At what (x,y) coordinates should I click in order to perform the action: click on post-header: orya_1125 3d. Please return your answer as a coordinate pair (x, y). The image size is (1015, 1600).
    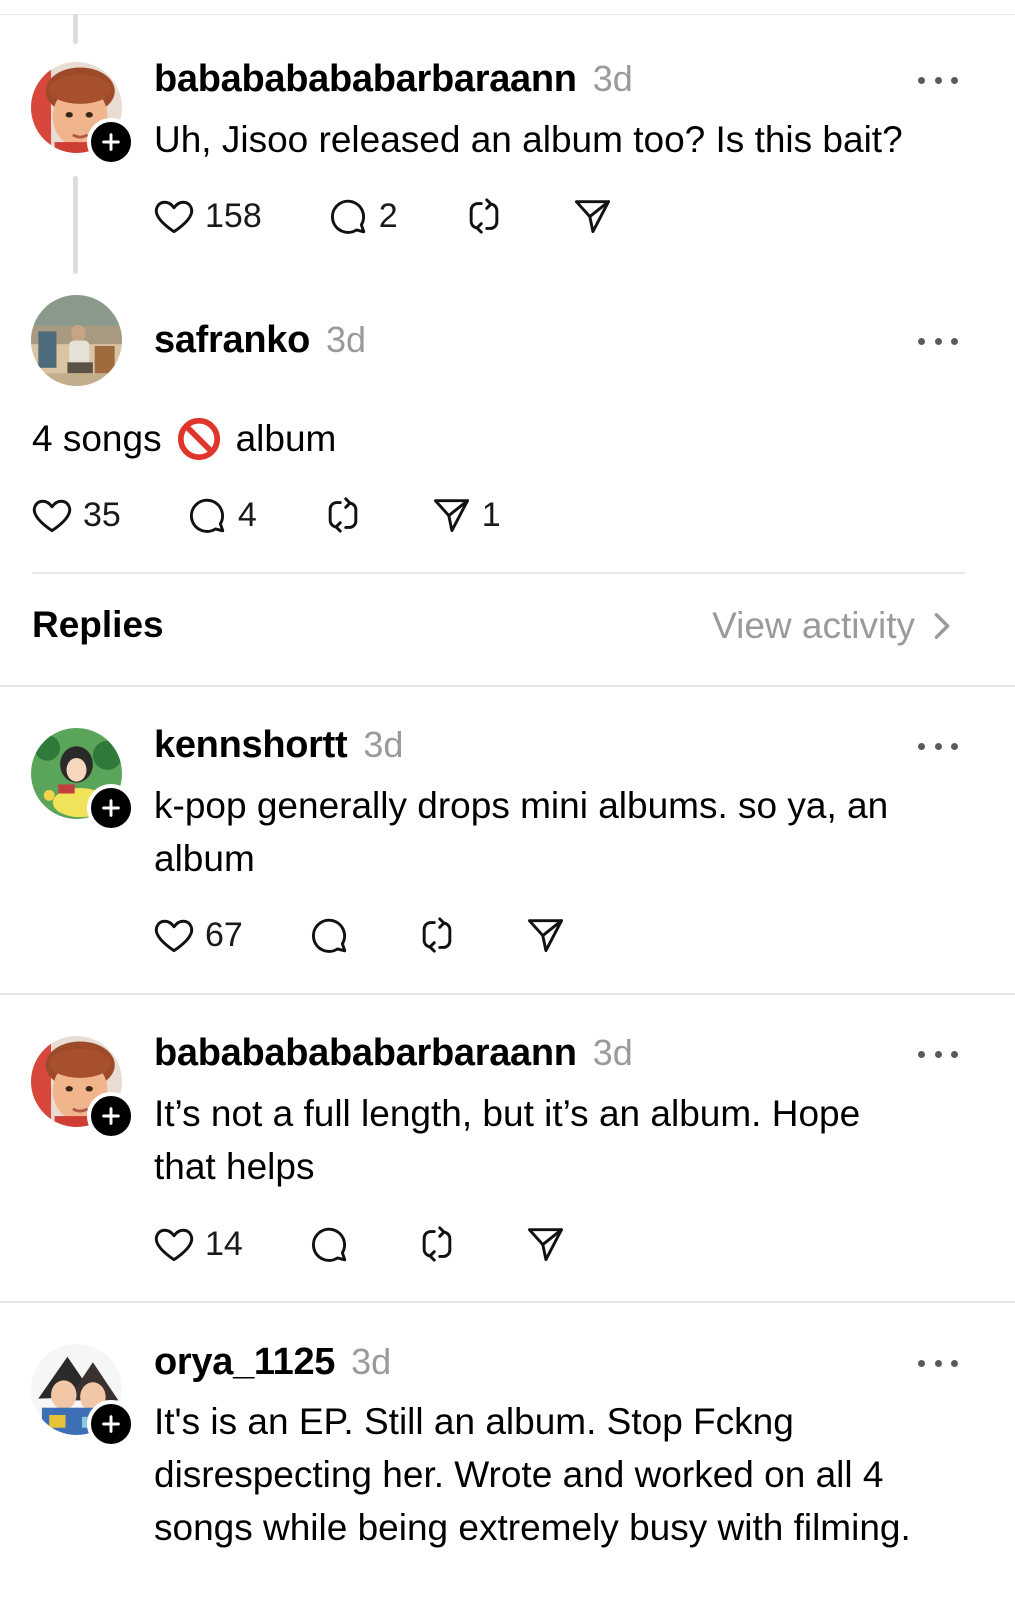
    Looking at the image, I should click on (272, 1362).